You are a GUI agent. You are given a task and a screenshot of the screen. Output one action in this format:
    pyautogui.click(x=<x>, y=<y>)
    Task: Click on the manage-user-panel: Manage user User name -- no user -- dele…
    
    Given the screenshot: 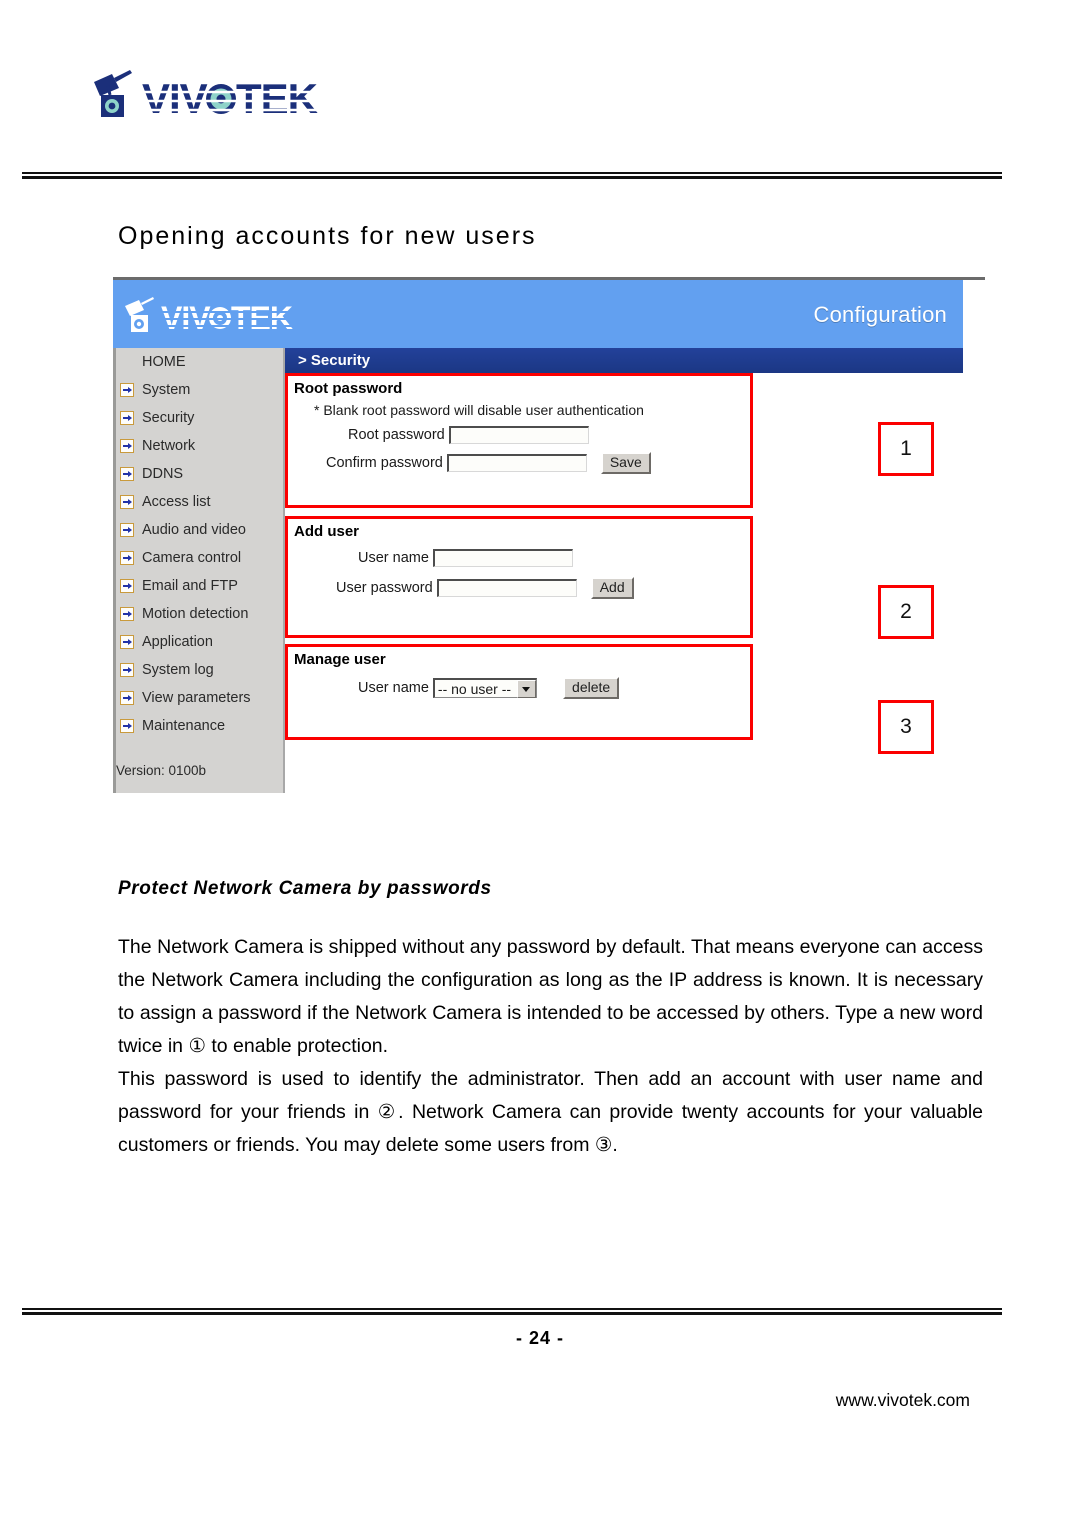 What is the action you would take?
    pyautogui.click(x=519, y=692)
    